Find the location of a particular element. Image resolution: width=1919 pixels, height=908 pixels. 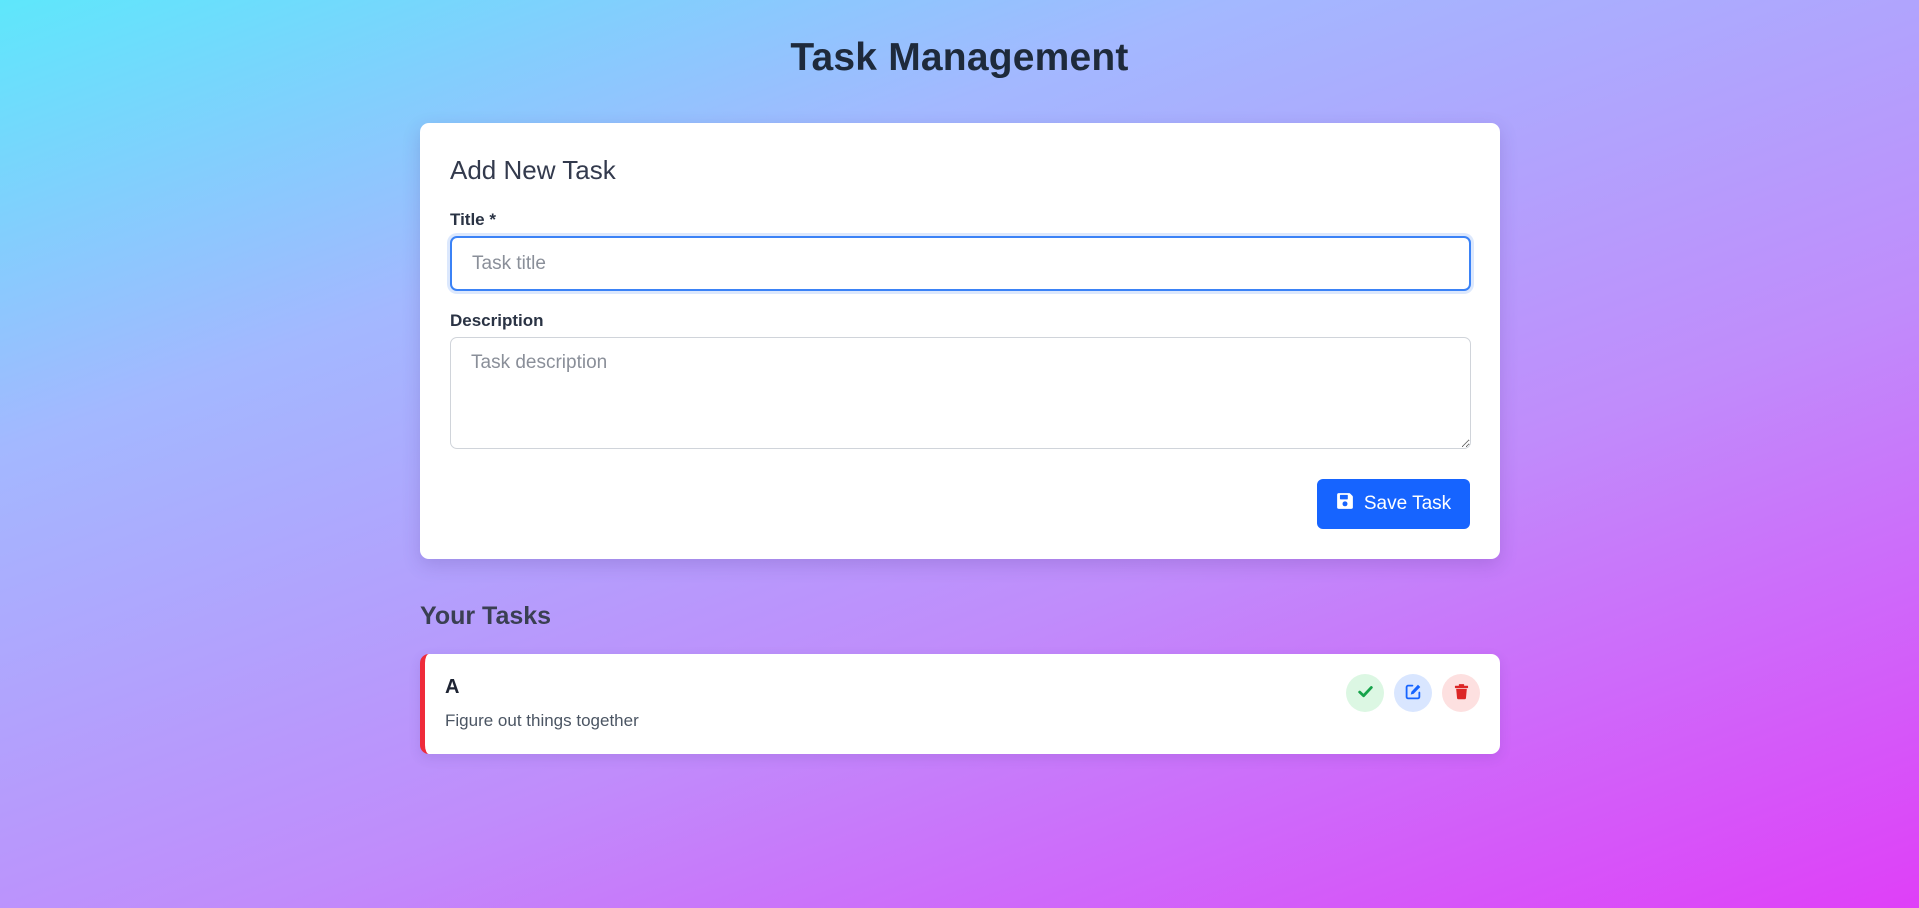

task-title-input is located at coordinates (960, 263).